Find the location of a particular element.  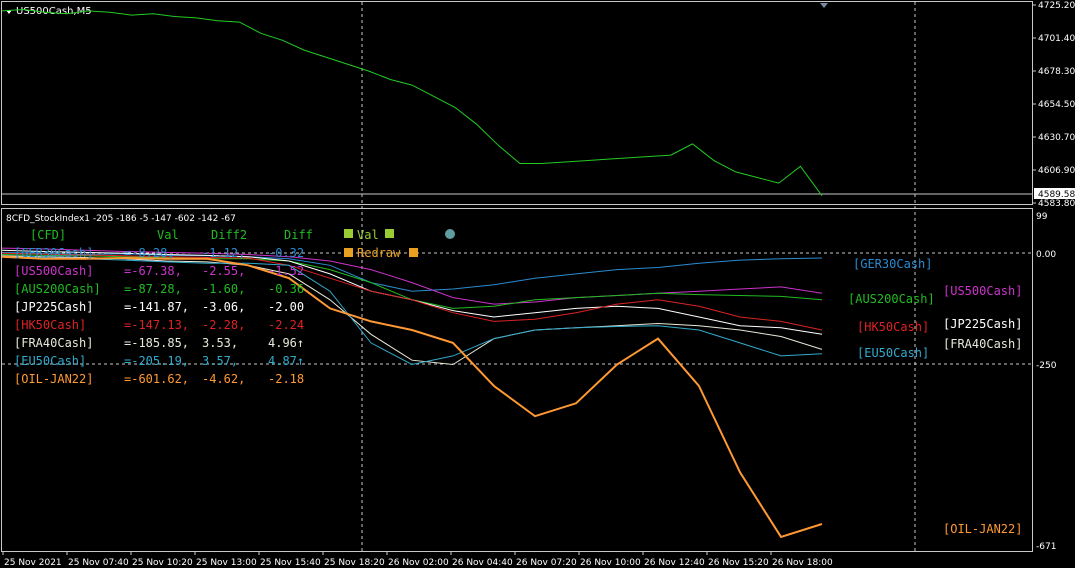

indicator-axis-minus250: -250 is located at coordinates (1046, 366).